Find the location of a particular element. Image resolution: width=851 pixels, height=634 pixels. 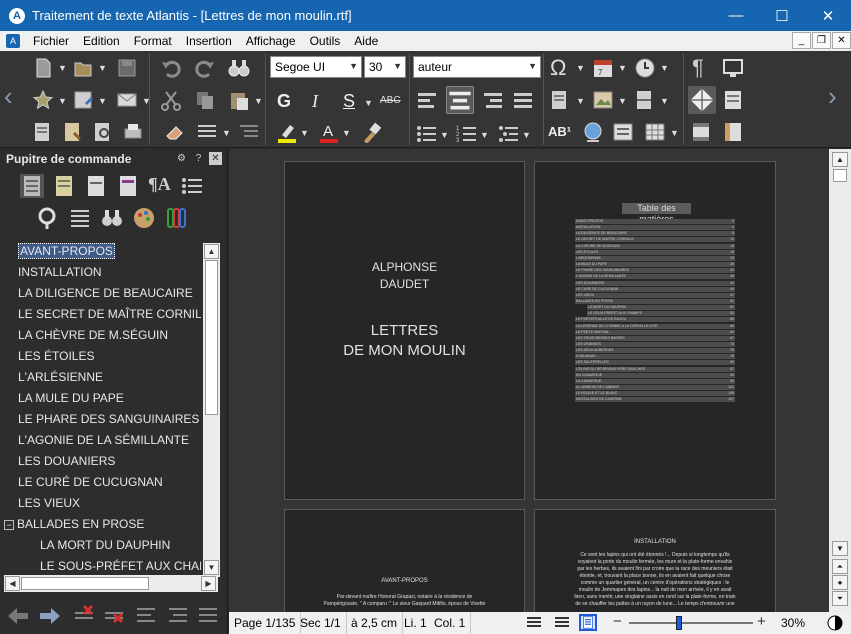

doc-scroll-up-icon: ▲ is located at coordinates (840, 159).